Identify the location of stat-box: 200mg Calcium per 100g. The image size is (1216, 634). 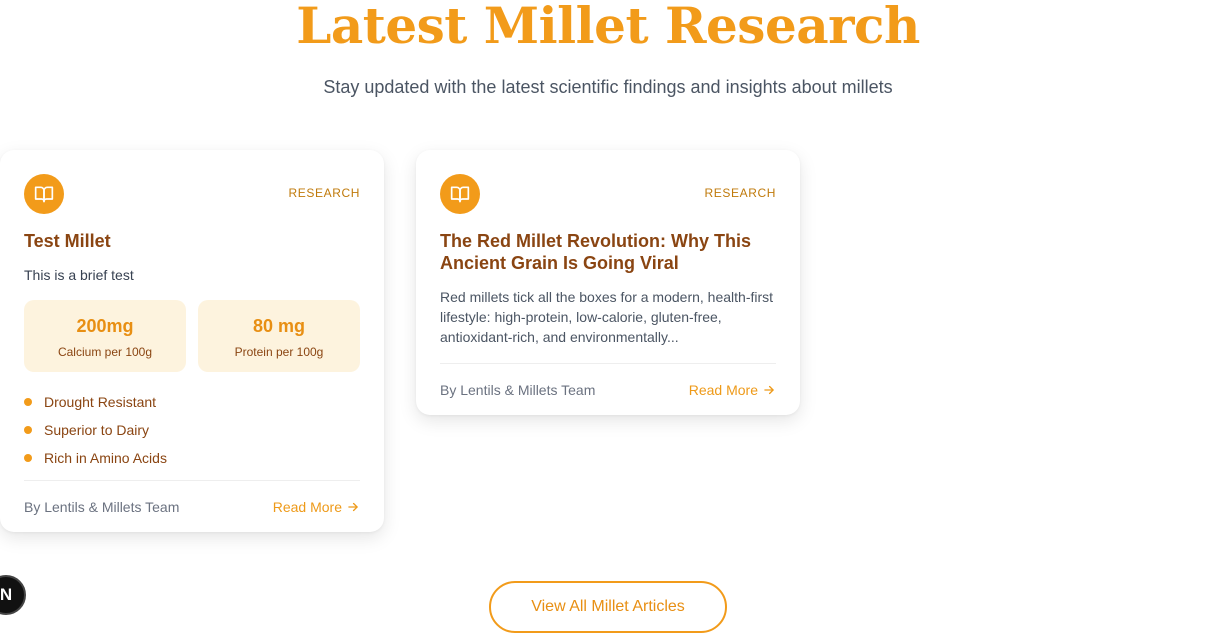
(105, 336).